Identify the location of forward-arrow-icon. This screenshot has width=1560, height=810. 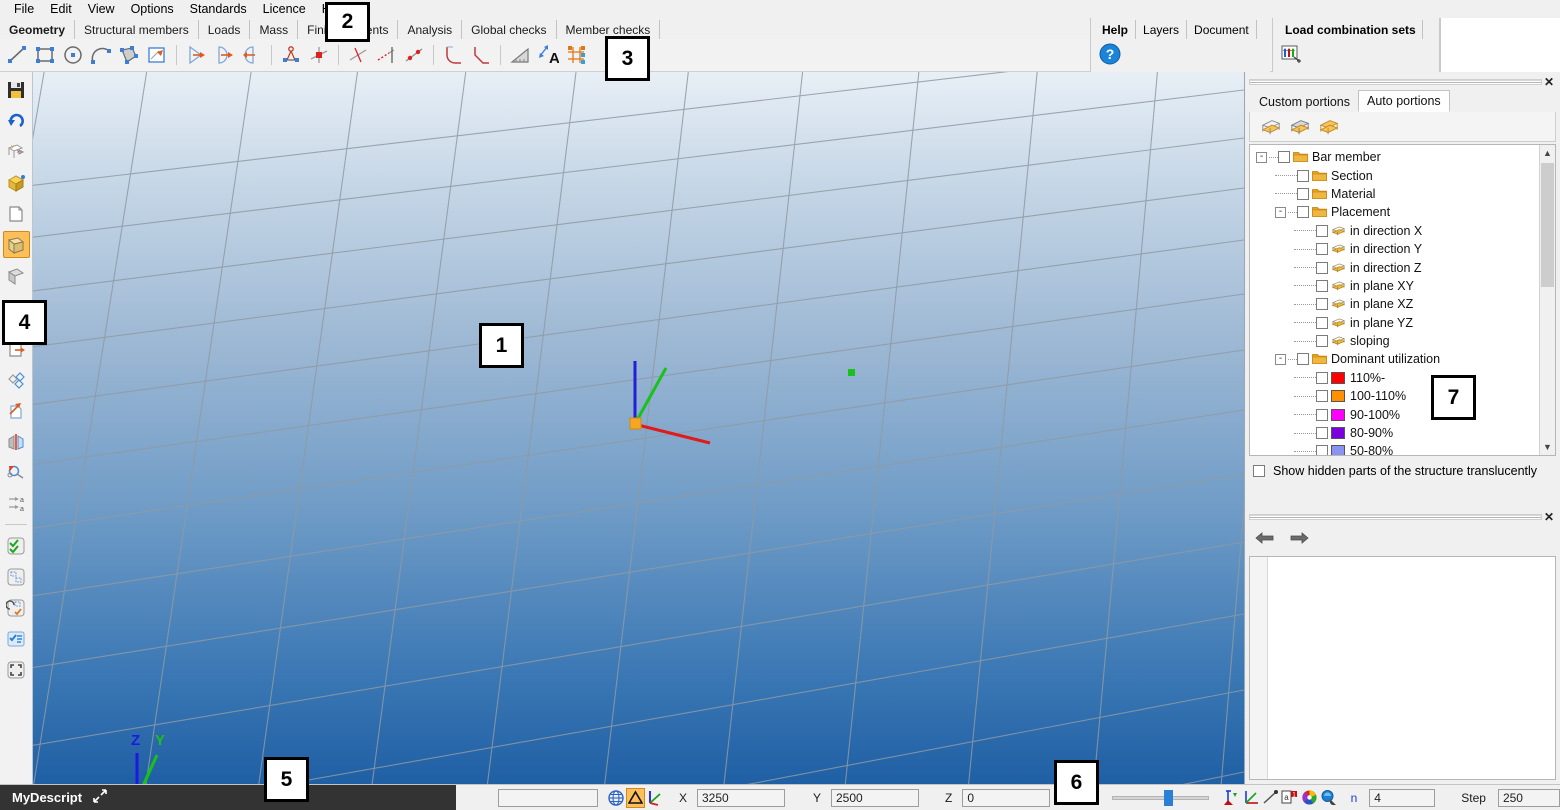
(1299, 539).